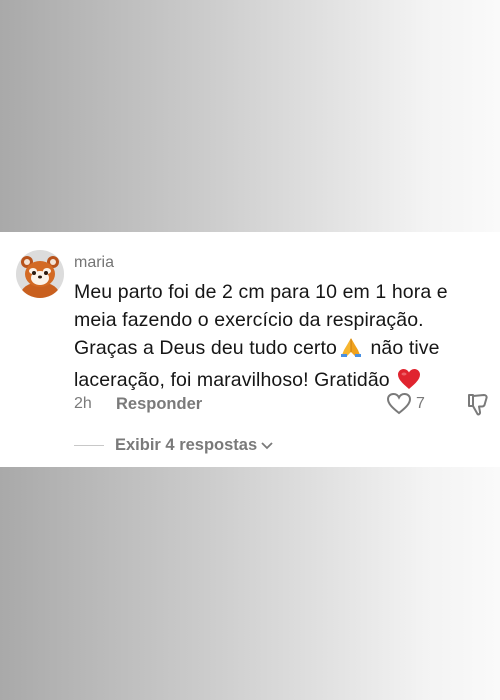 This screenshot has width=500, height=700. What do you see at coordinates (267, 445) in the screenshot?
I see `chevron-down-icon` at bounding box center [267, 445].